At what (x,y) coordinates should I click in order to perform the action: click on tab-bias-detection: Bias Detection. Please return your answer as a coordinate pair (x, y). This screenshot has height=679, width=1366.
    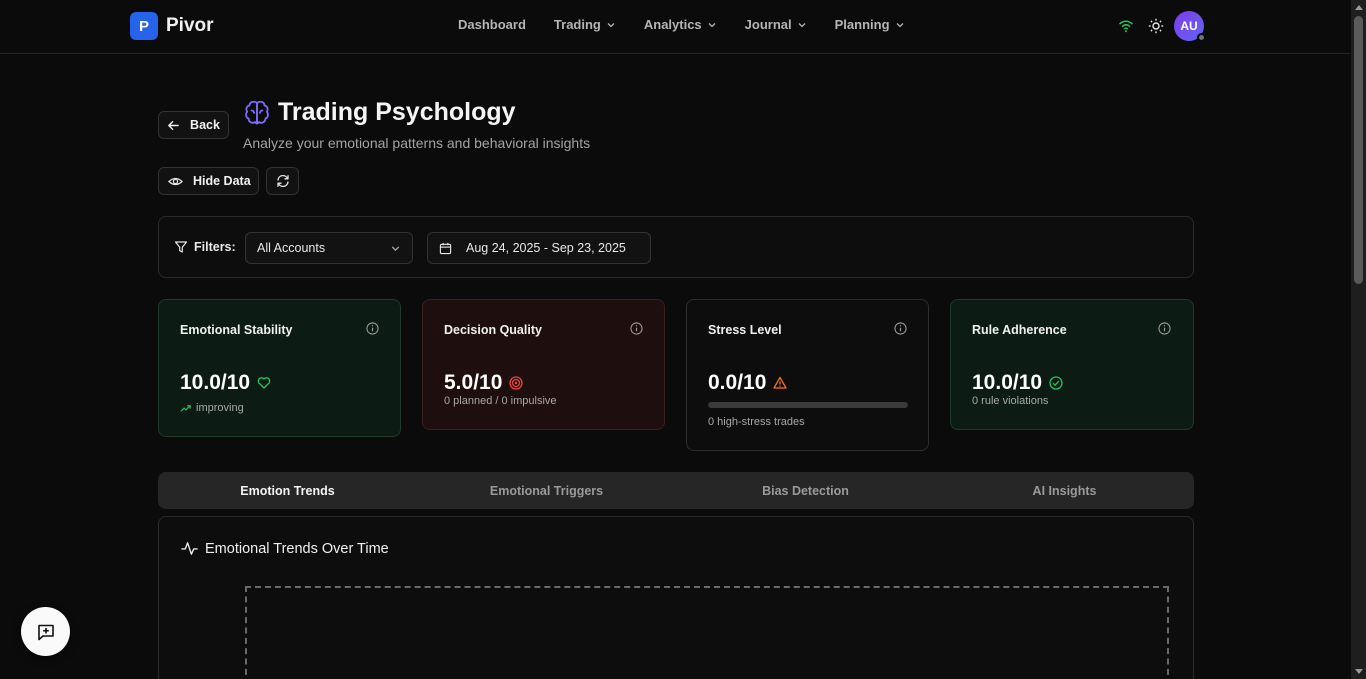
    Looking at the image, I should click on (805, 491).